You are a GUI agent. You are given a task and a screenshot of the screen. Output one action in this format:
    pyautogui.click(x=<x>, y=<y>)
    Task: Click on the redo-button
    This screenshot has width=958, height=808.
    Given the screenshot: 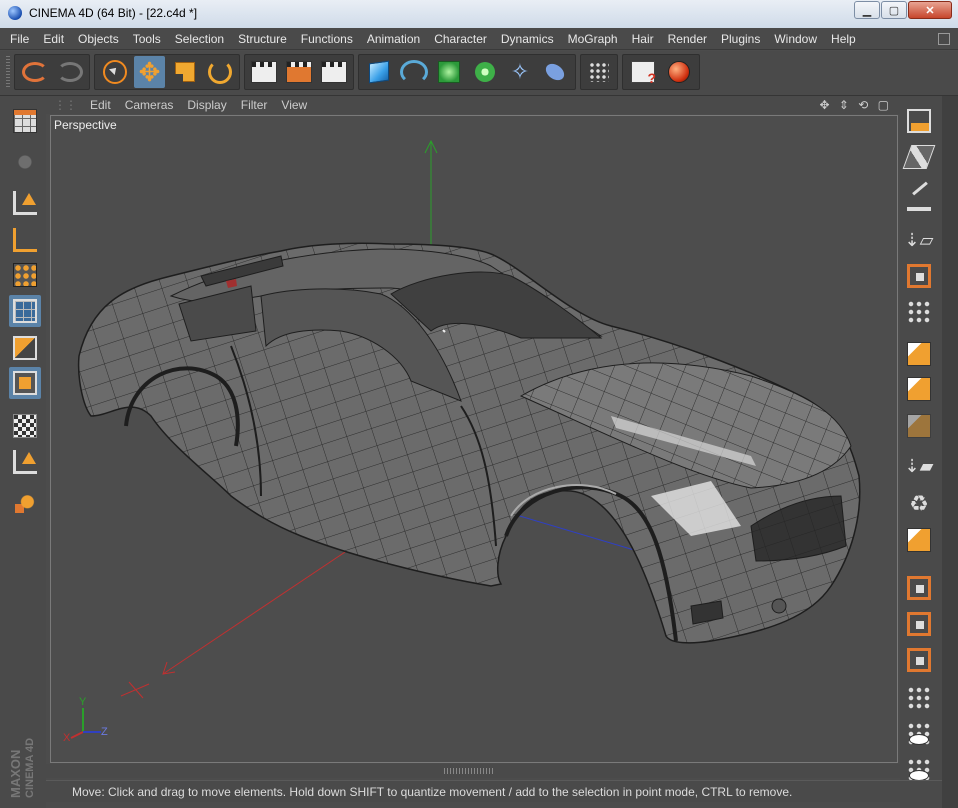 What is the action you would take?
    pyautogui.click(x=69, y=72)
    